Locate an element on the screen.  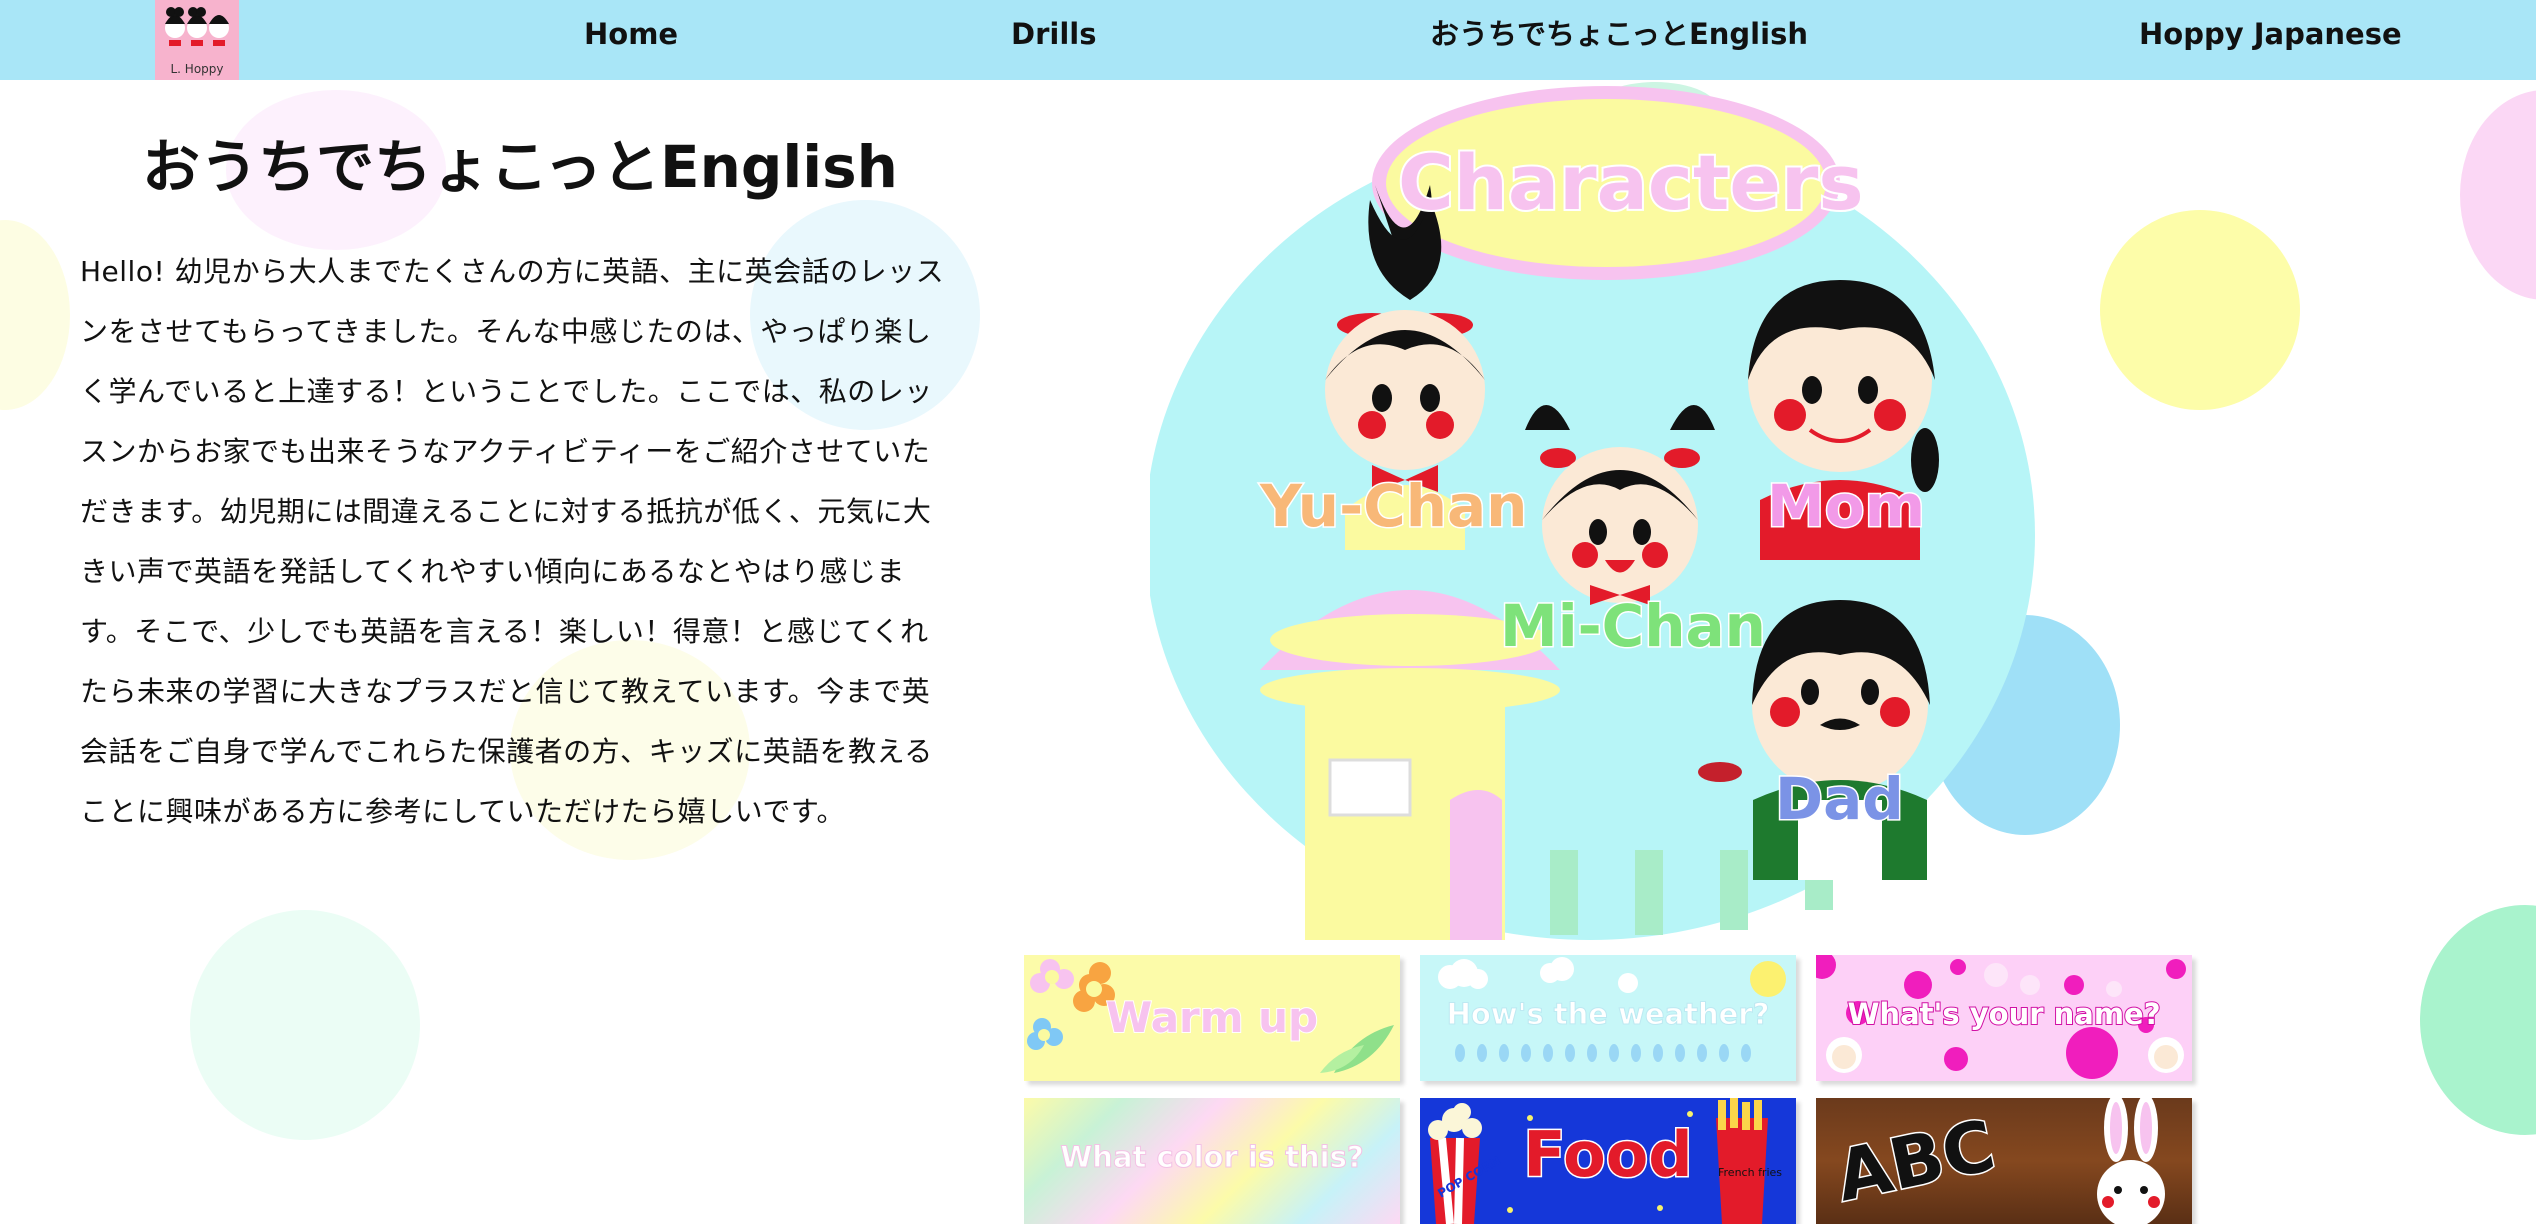
nav-ouchi-english-link: おうちでちょこっとEnglish is located at coordinates (1619, 40).